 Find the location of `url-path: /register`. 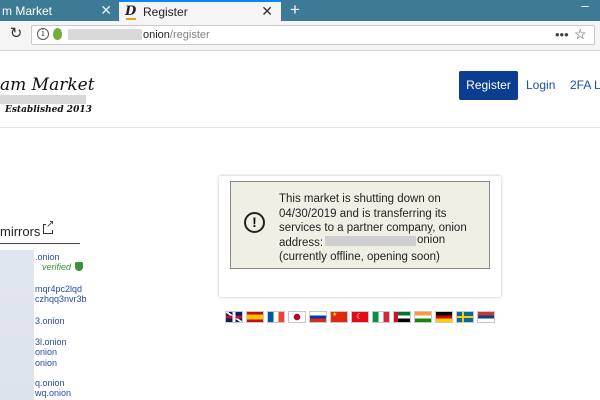

url-path: /register is located at coordinates (189, 35).